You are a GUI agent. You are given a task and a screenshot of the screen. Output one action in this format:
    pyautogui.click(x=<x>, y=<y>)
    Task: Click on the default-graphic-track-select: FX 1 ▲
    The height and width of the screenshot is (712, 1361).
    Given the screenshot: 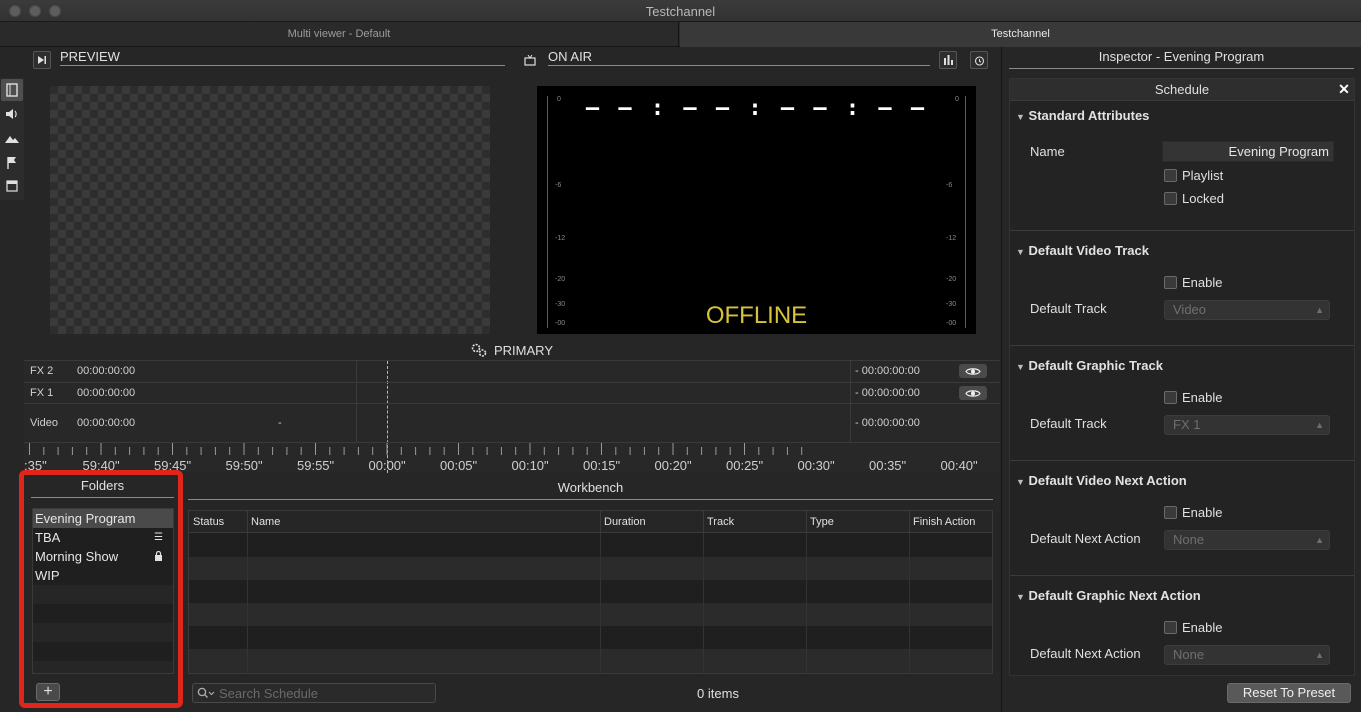 What is the action you would take?
    pyautogui.click(x=1247, y=425)
    